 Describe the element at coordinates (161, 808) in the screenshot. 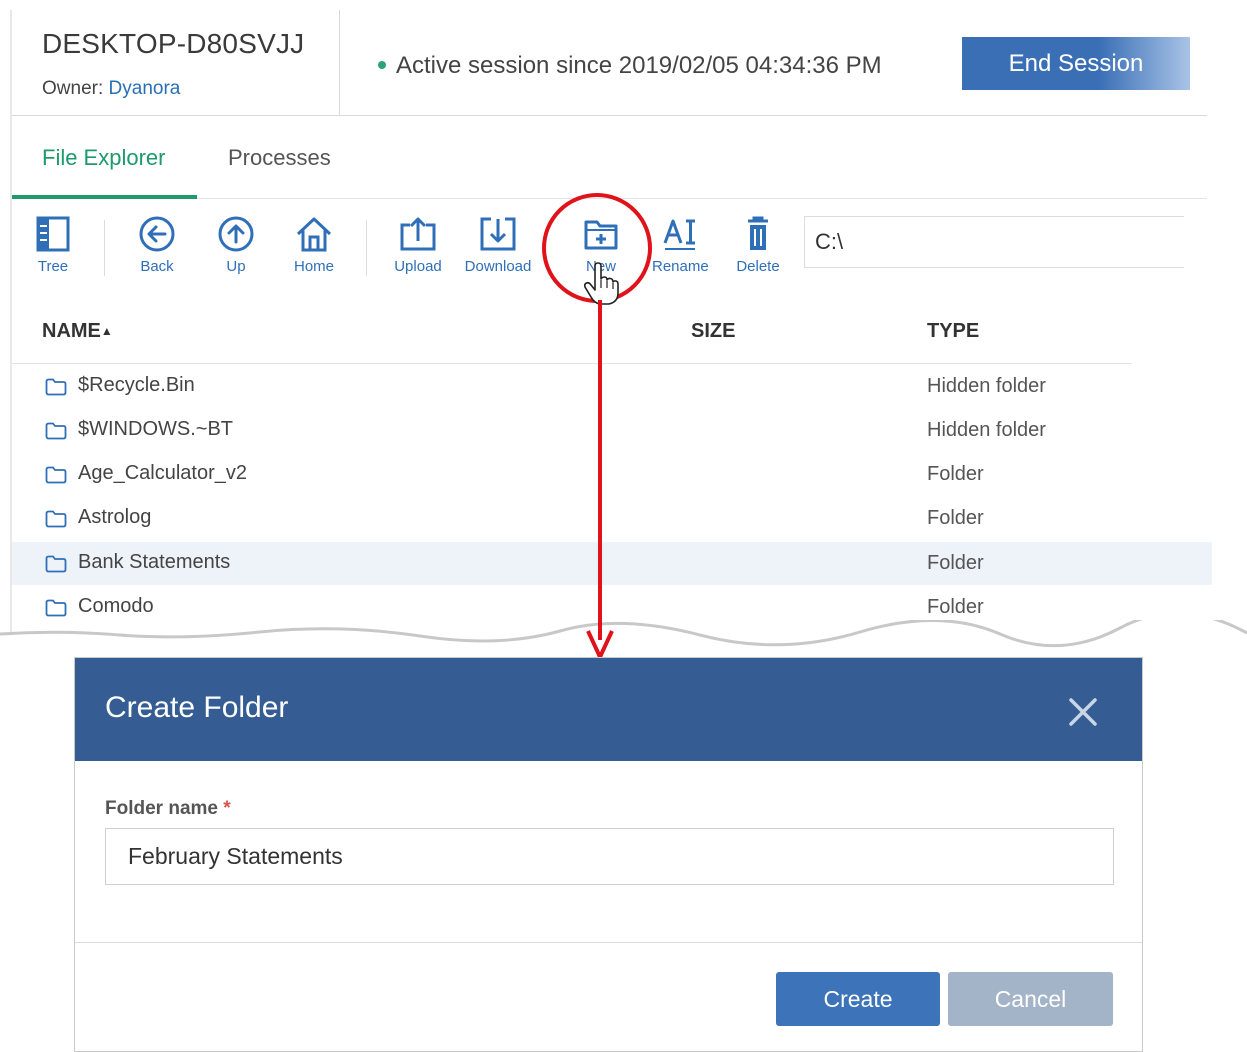

I see `folder-name-label-text: Folder name` at that location.